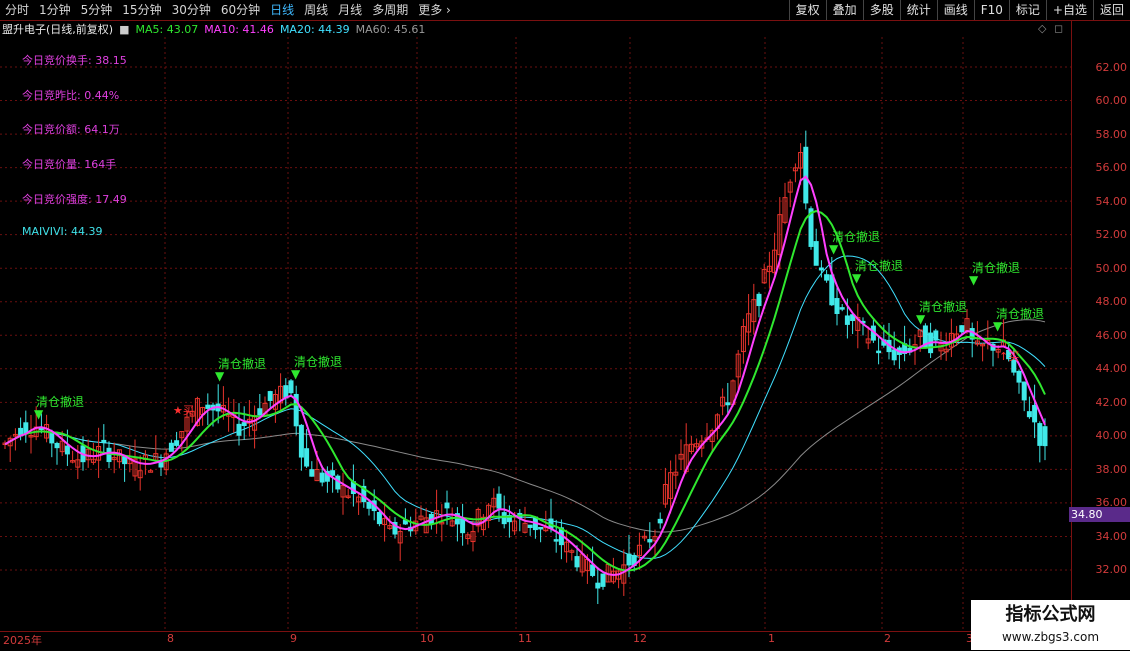 The width and height of the screenshot is (1130, 651). Describe the element at coordinates (390, 29) in the screenshot. I see `ma60-value: MA60: 45.61` at that location.